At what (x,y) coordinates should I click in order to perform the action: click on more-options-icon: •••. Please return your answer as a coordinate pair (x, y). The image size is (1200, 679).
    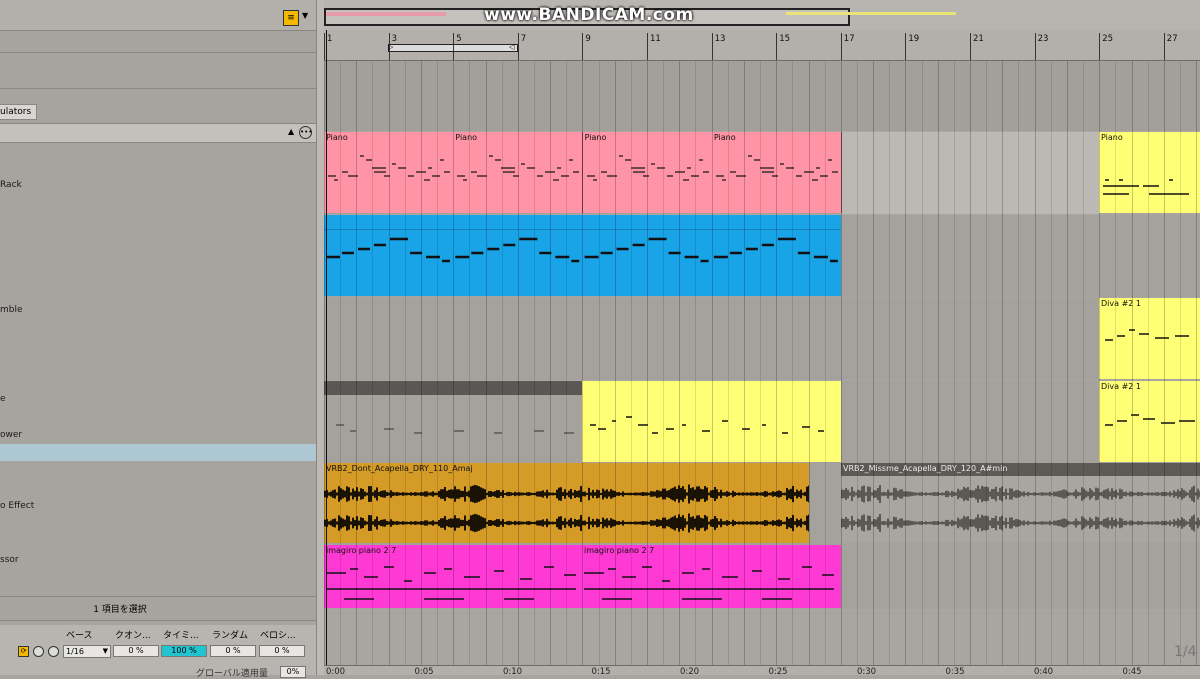
    Looking at the image, I should click on (305, 132).